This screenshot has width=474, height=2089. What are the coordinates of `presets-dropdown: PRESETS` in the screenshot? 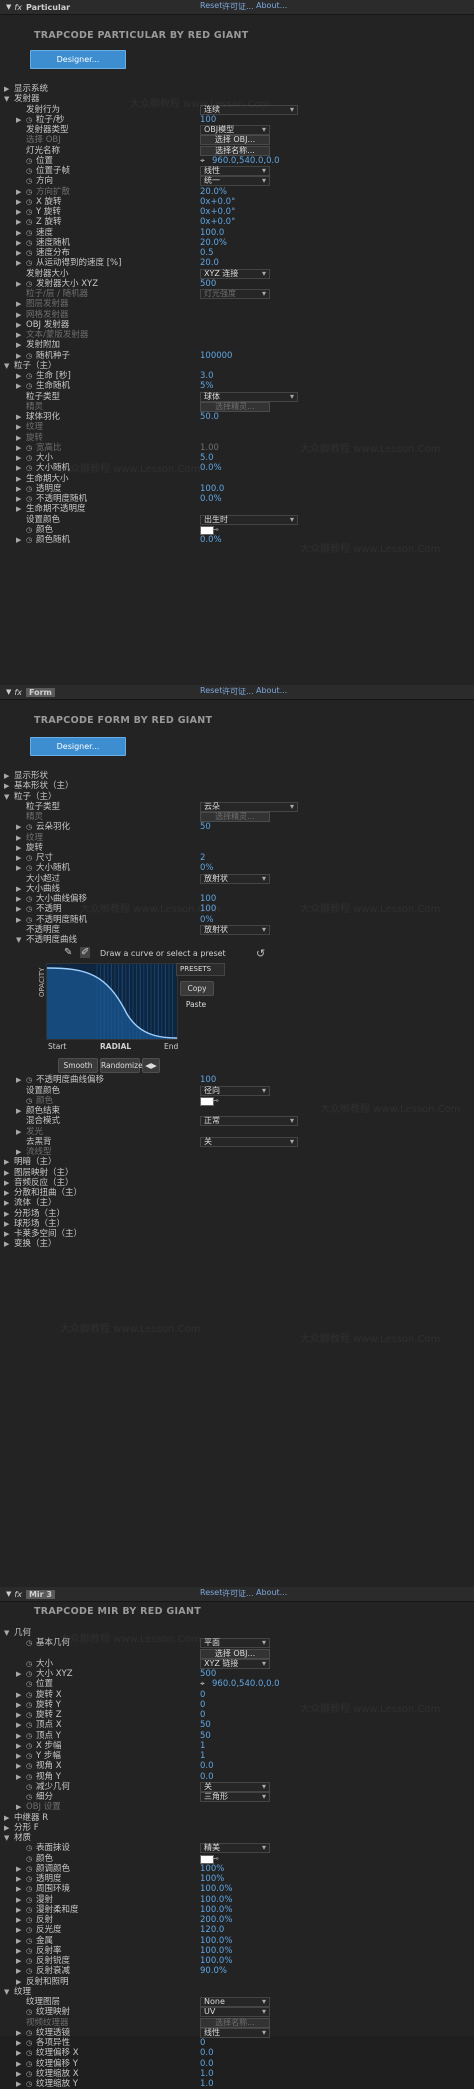 It's located at (200, 970).